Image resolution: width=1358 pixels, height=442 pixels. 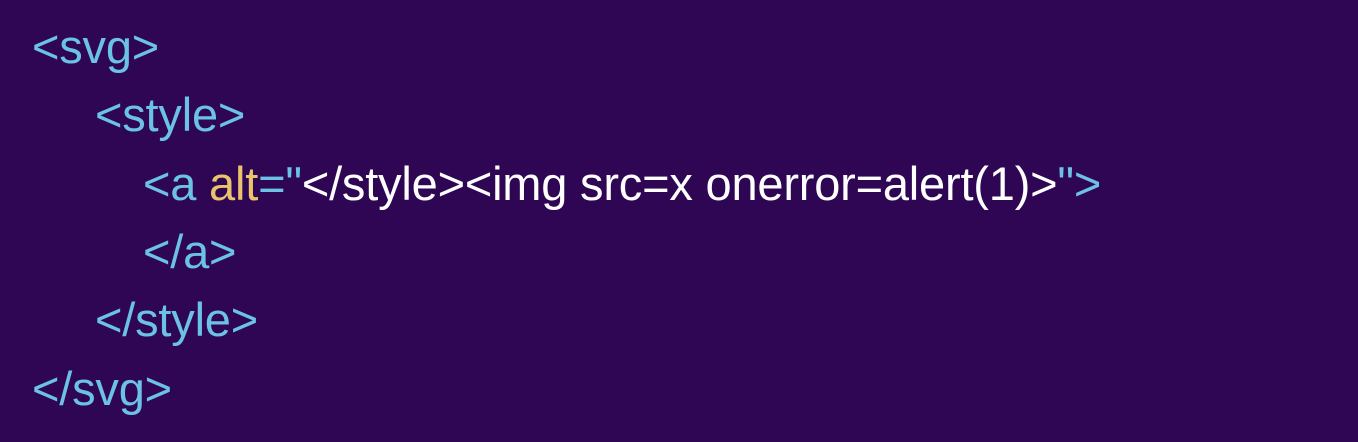 I want to click on svg-close-tag: </svg>, so click(x=102, y=388).